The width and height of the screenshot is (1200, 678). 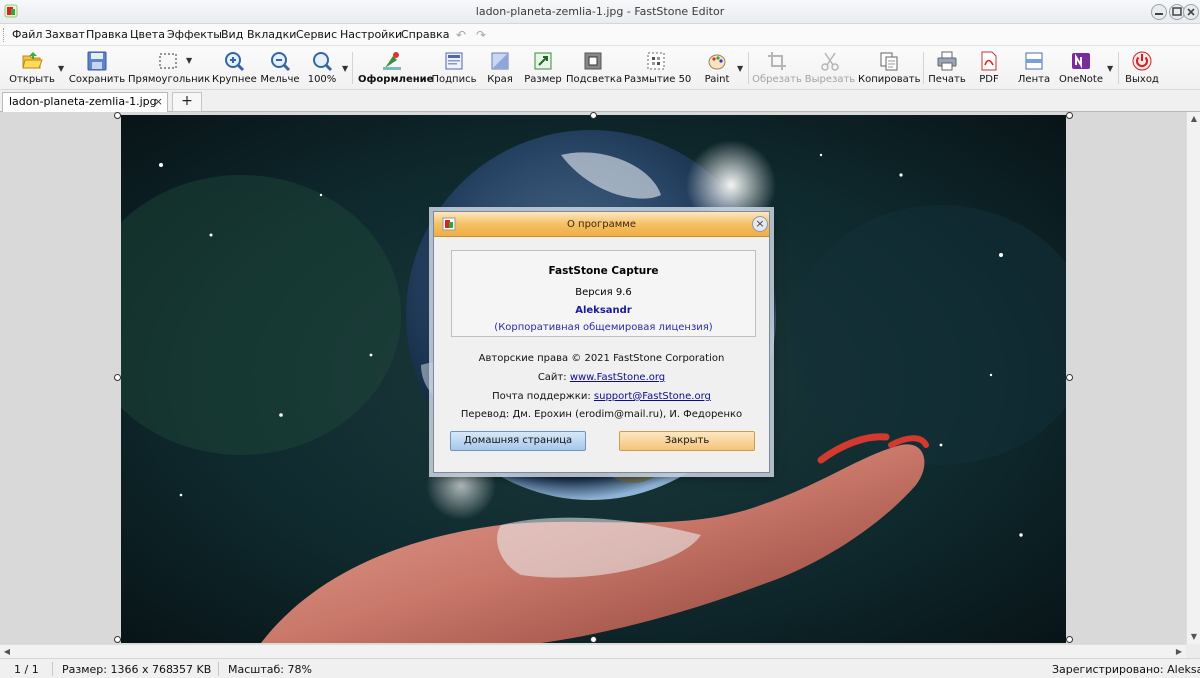 What do you see at coordinates (1159, 12) in the screenshot?
I see `minimize-button` at bounding box center [1159, 12].